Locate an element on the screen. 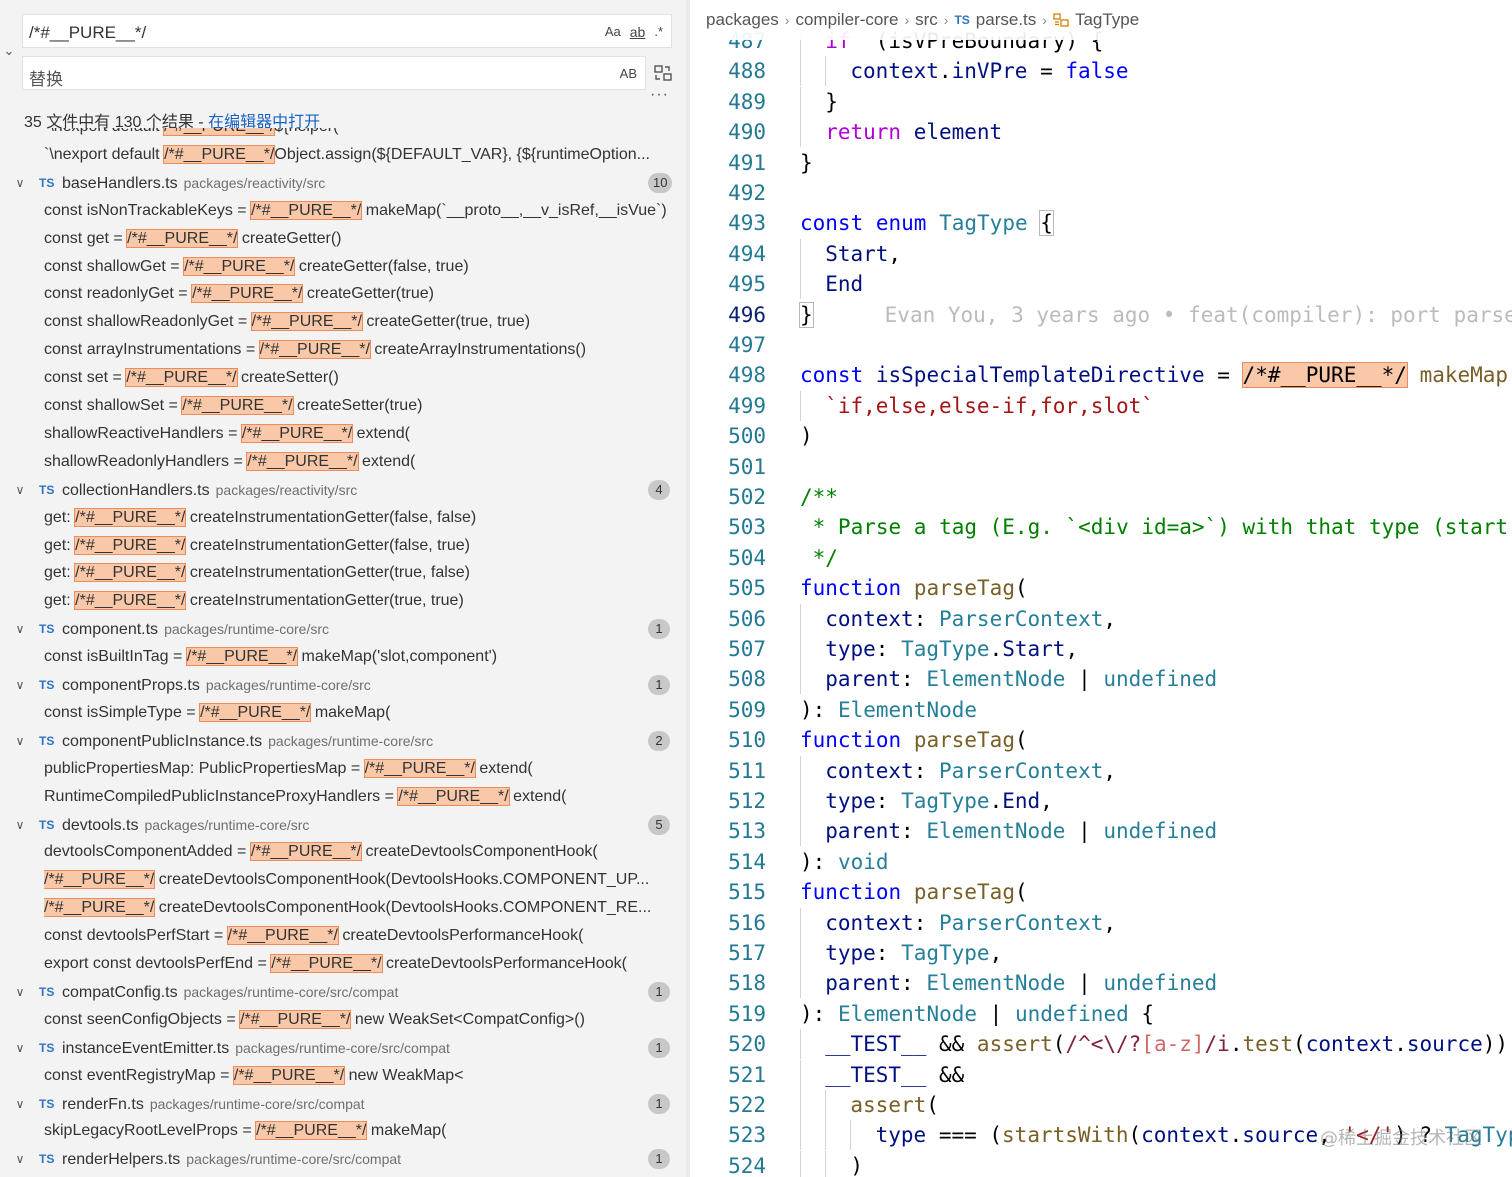  code-line: 522 assert( is located at coordinates (1101, 1105).